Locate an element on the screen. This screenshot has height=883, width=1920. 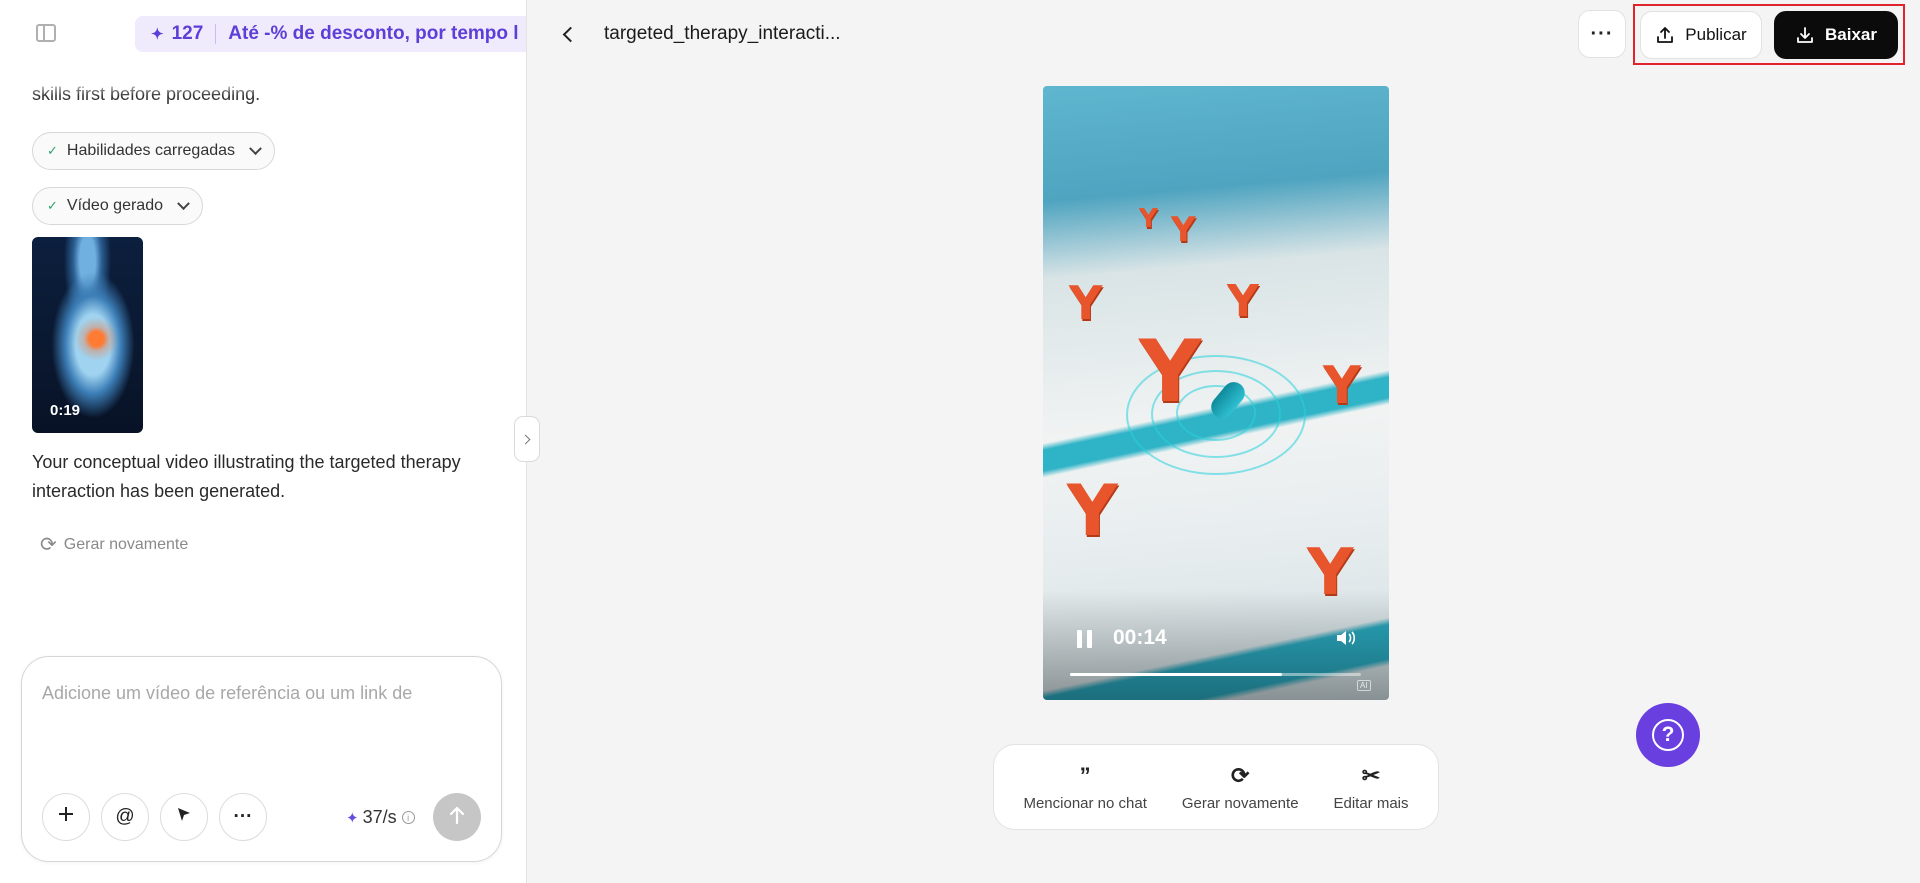
current-time: 00:14 is located at coordinates (1140, 637).